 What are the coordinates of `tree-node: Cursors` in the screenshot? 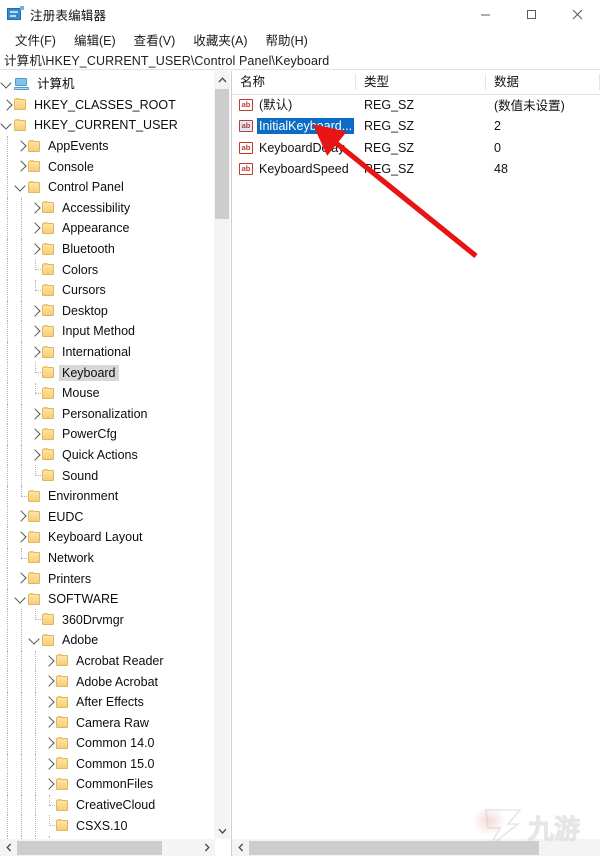 It's located at (107, 290).